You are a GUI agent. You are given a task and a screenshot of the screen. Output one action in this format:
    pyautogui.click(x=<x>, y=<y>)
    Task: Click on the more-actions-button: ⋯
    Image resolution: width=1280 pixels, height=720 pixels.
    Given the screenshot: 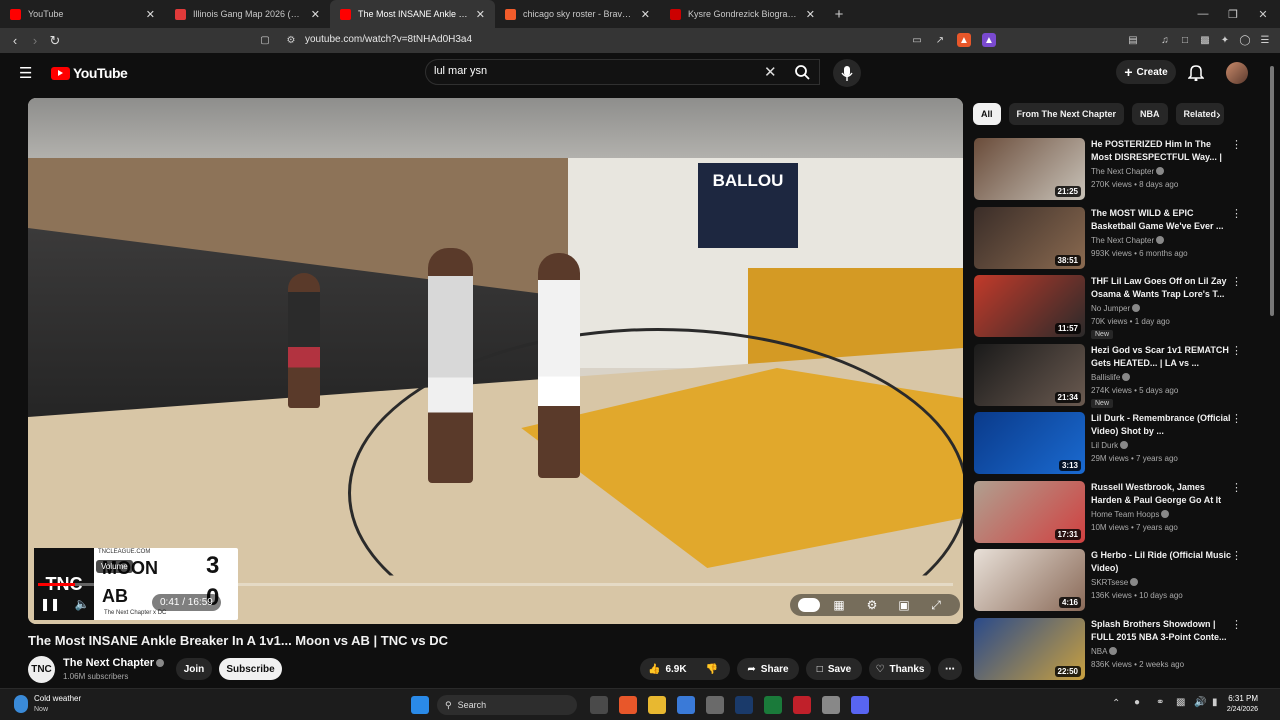 What is the action you would take?
    pyautogui.click(x=950, y=669)
    